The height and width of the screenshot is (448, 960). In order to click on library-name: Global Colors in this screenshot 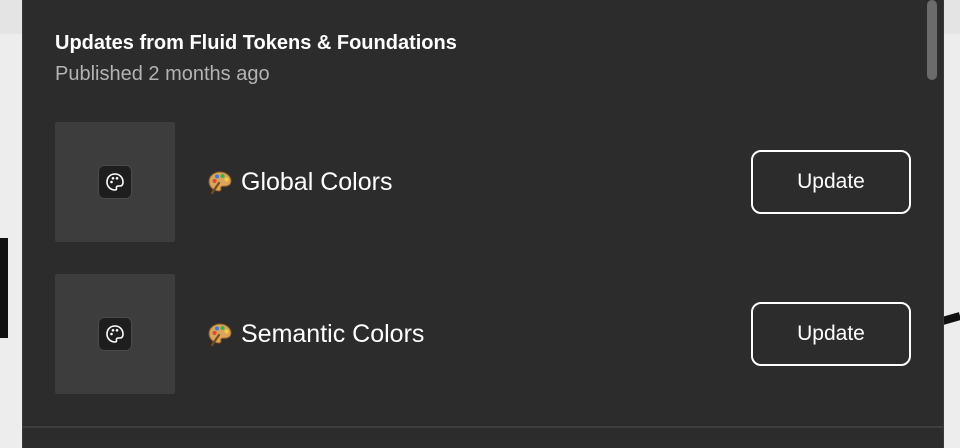, I will do `click(299, 182)`.